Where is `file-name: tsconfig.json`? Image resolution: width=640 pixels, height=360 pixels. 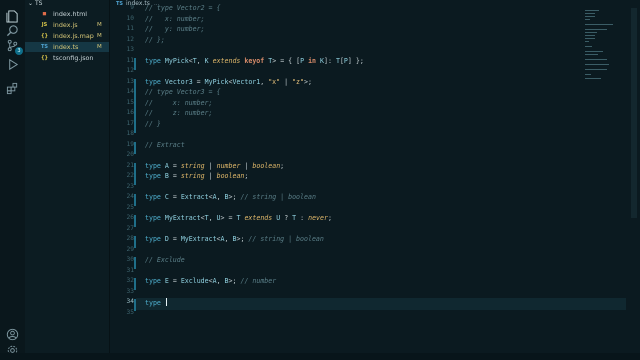
file-name: tsconfig.json is located at coordinates (73, 58).